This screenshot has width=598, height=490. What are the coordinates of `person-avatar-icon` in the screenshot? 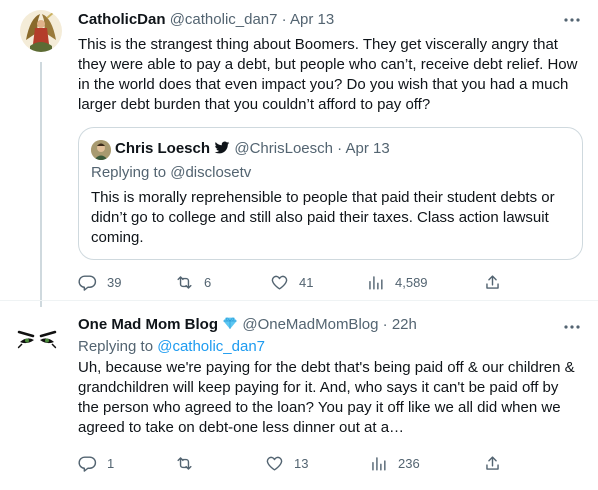 It's located at (101, 150).